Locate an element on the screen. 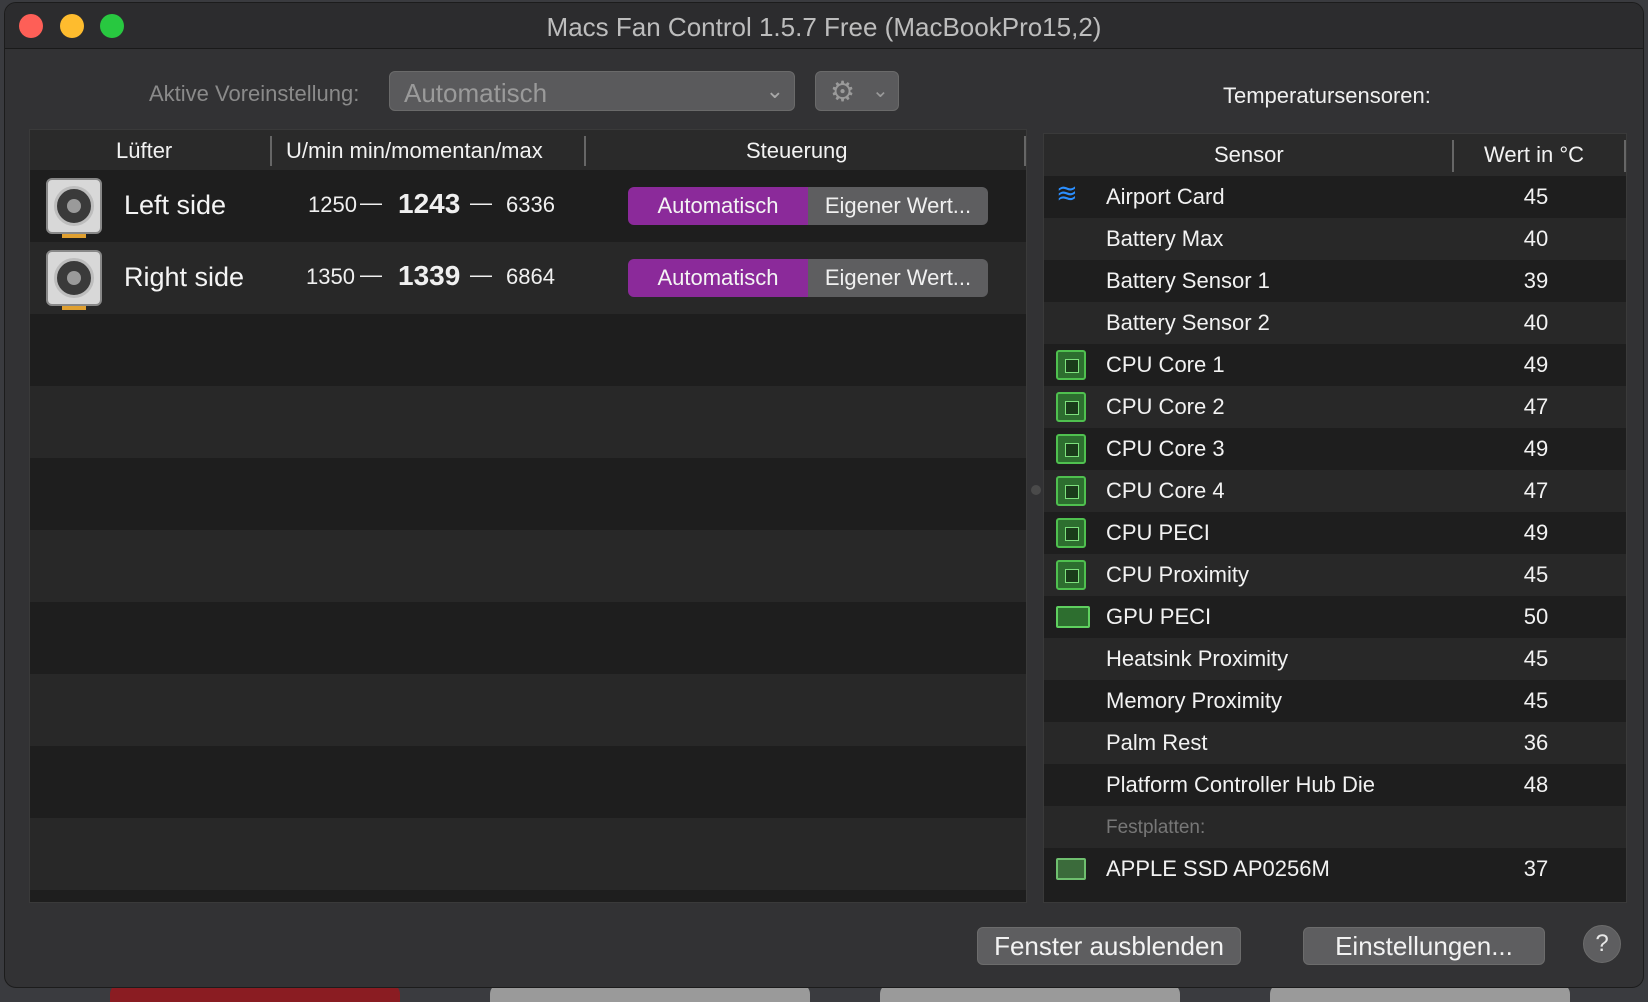 The image size is (1648, 1002). sensor-row: Heatsink Proximity 45 is located at coordinates (1335, 659).